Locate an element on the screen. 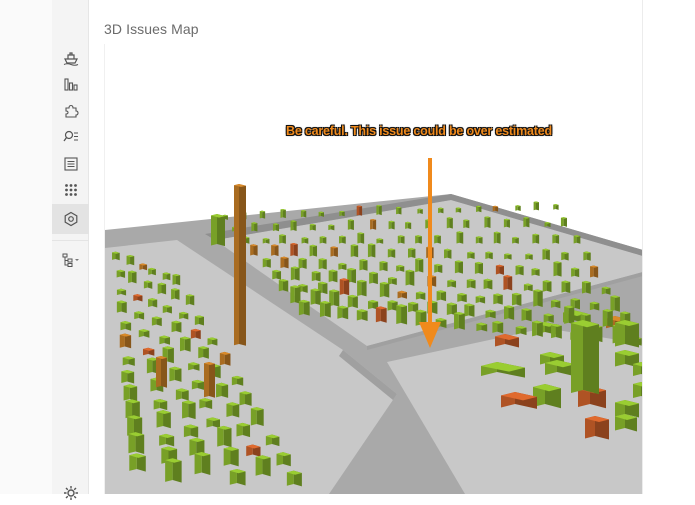 The width and height of the screenshot is (695, 505). grid-dots-icon is located at coordinates (70, 190).